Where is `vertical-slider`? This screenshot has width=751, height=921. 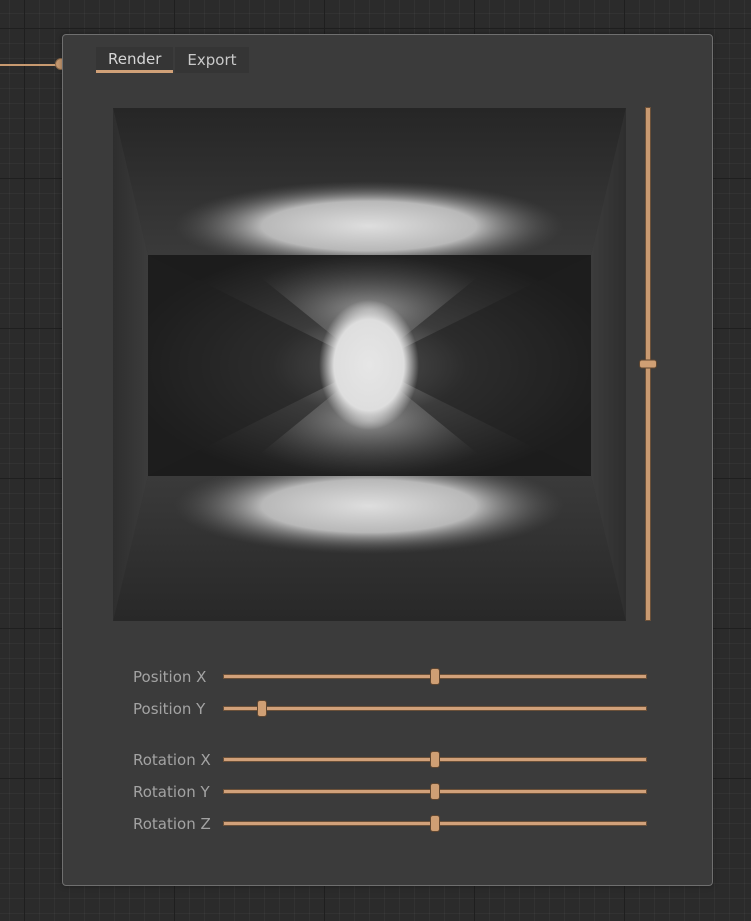 vertical-slider is located at coordinates (648, 364).